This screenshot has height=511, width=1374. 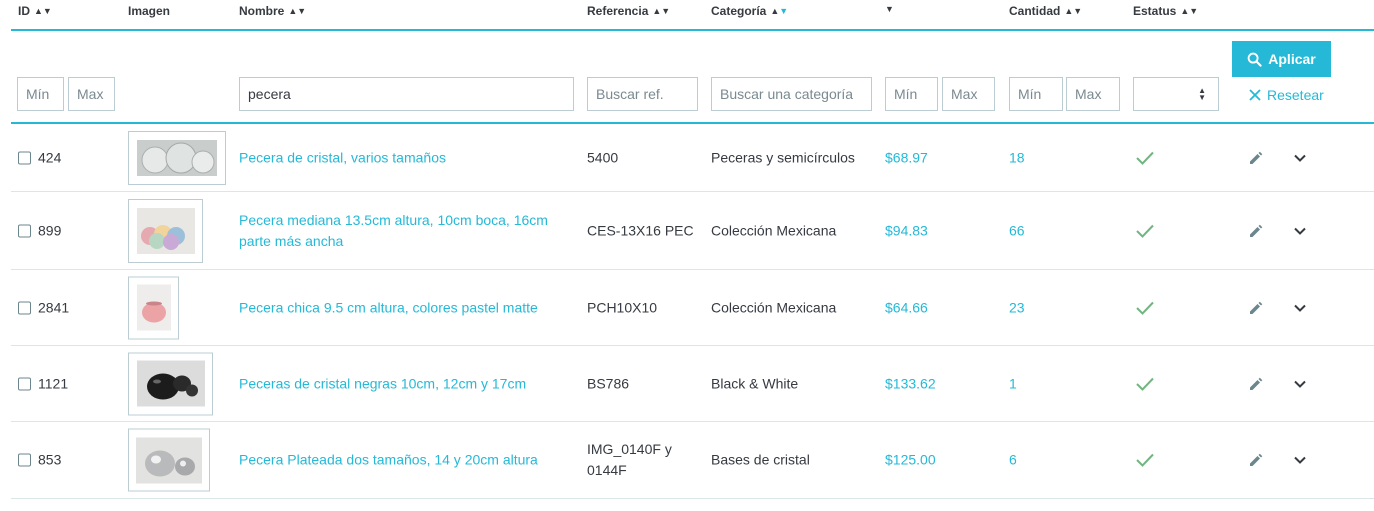 What do you see at coordinates (50, 157) in the screenshot?
I see `row-id: 424` at bounding box center [50, 157].